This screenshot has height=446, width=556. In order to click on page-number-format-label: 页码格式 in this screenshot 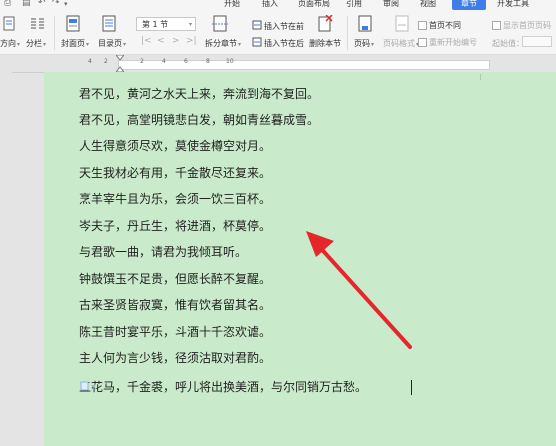, I will do `click(399, 43)`.